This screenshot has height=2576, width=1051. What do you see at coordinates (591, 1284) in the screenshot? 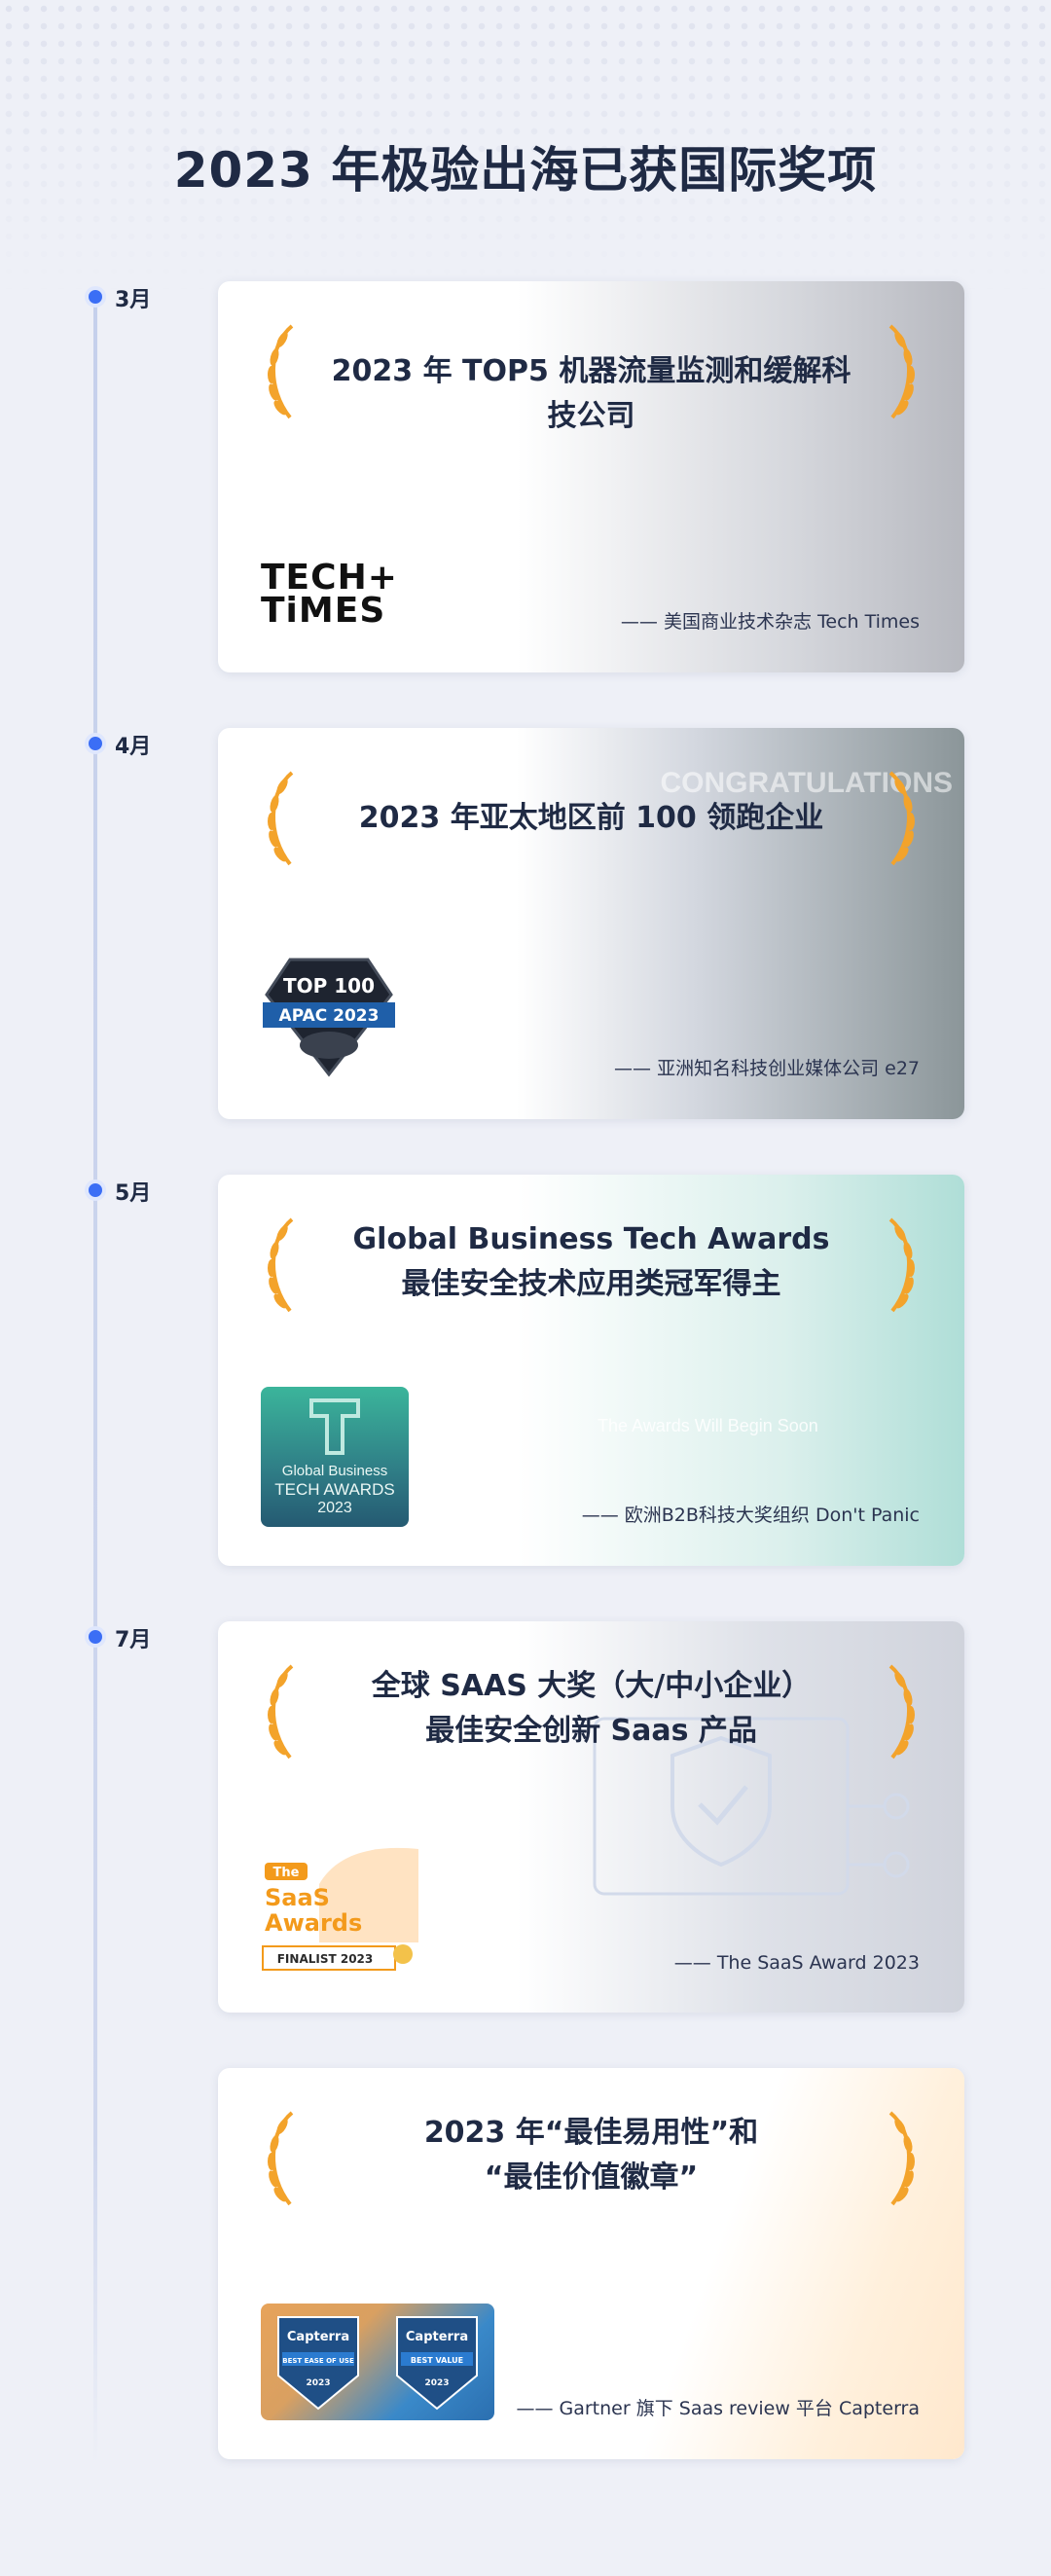
I see `award-title-line: 最佳安全技术应用类冠军得主` at bounding box center [591, 1284].